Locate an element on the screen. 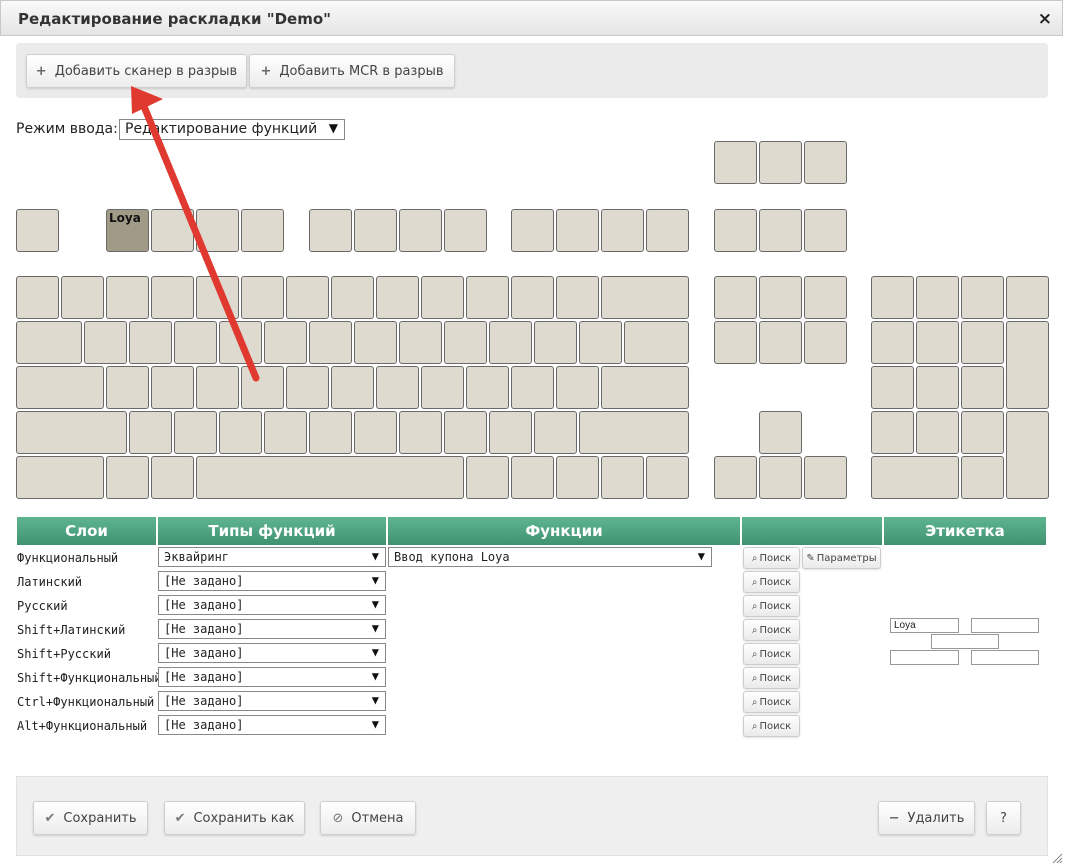 Image resolution: width=1065 pixels, height=866 pixels. close-icon: × is located at coordinates (1045, 19).